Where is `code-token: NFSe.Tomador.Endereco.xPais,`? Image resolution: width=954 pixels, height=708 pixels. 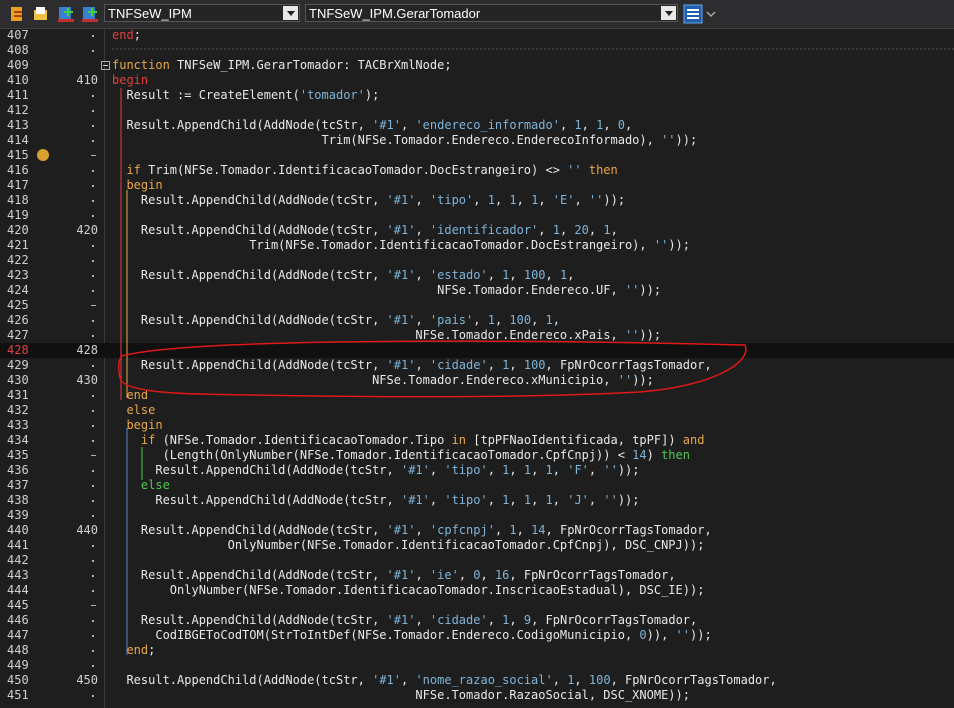
code-token: NFSe.Tomador.Endereco.xPais, is located at coordinates (368, 335).